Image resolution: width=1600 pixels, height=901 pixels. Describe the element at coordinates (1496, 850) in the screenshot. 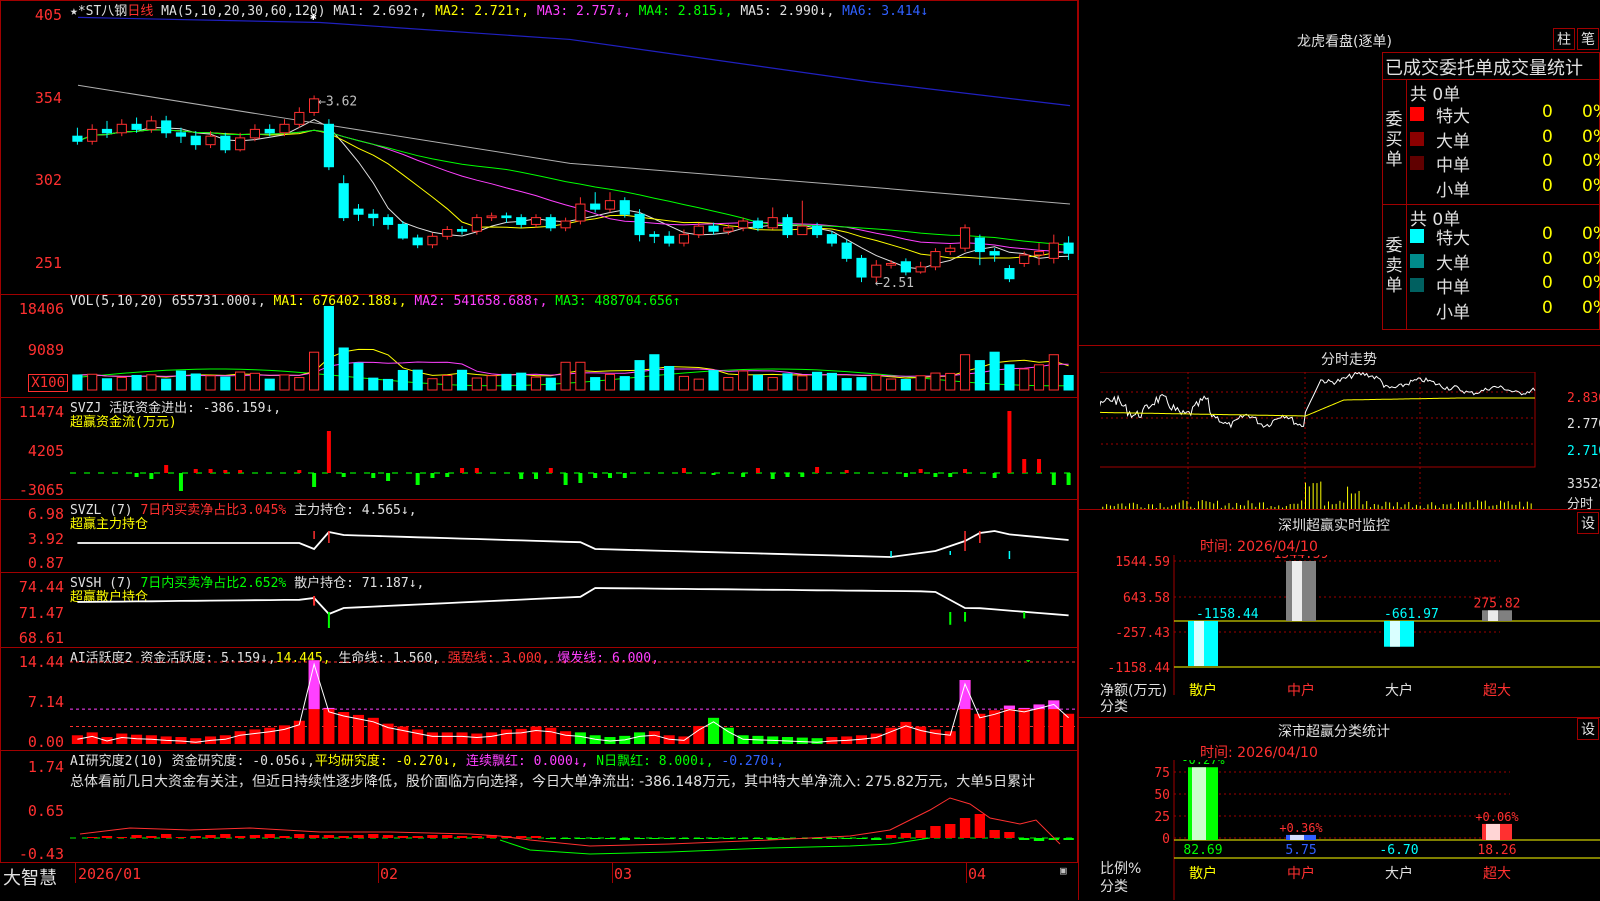

I see `class-value-label: 18.26` at that location.